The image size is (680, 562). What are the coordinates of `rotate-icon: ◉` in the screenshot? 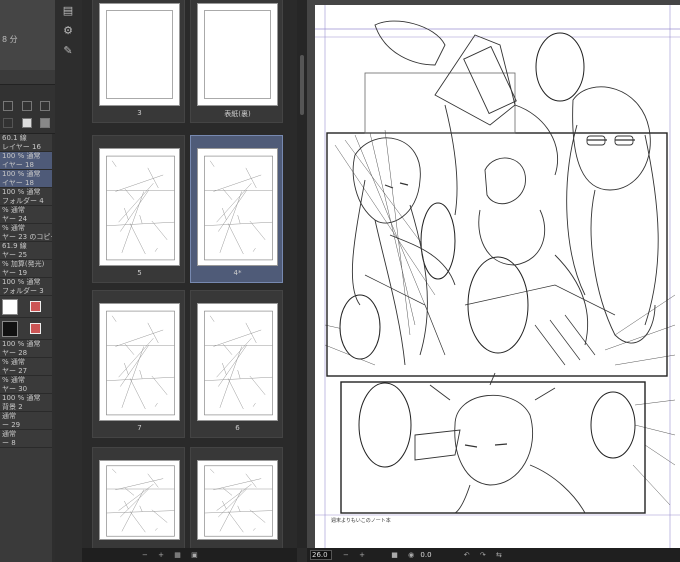 It's located at (411, 555).